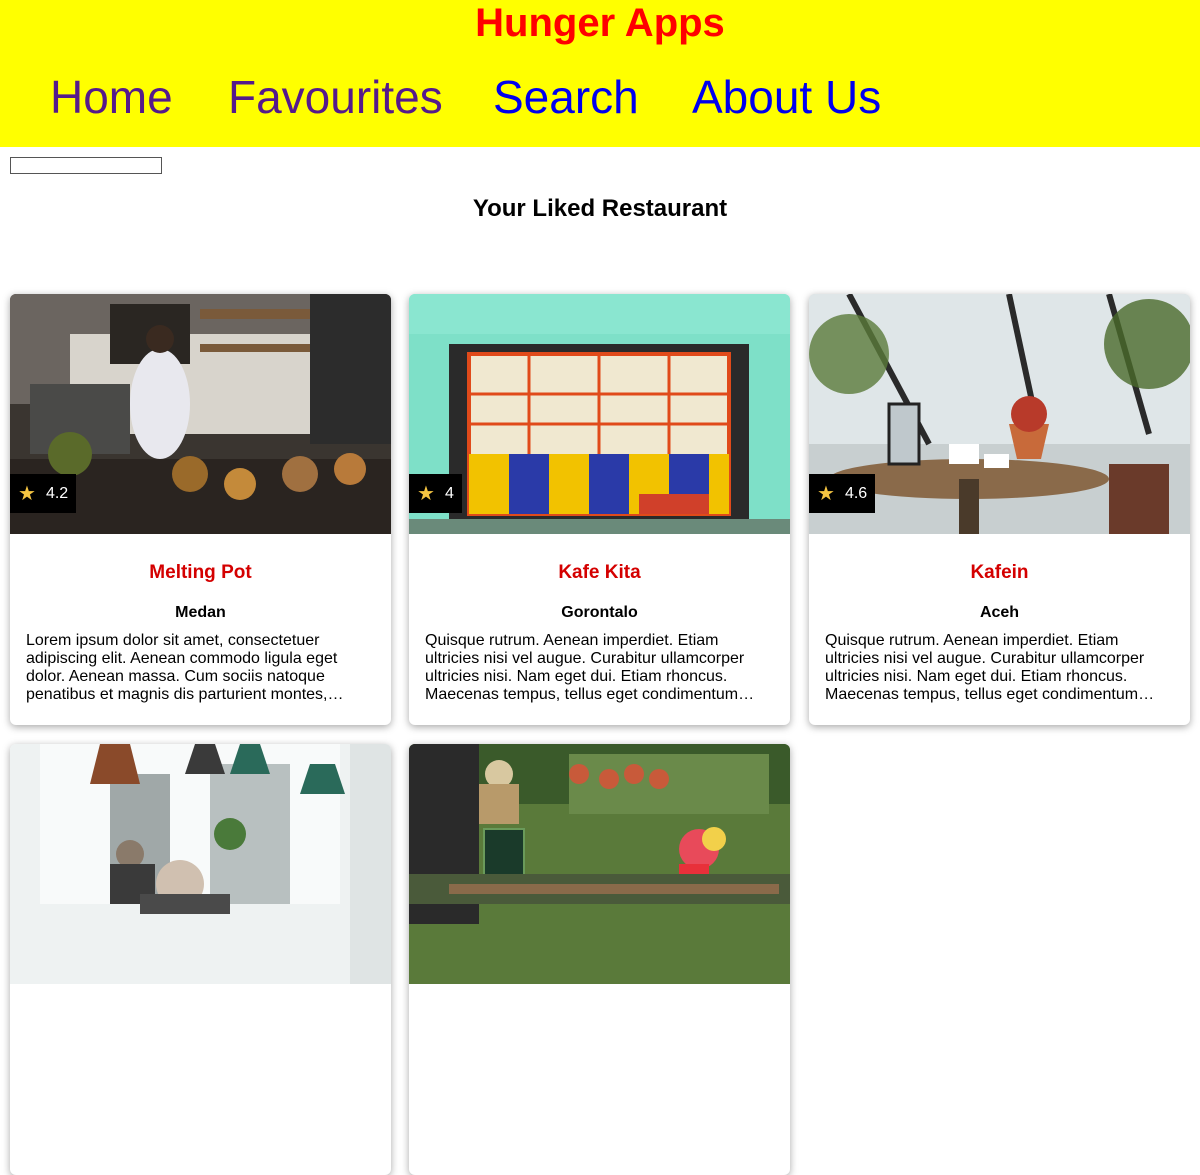  What do you see at coordinates (200, 573) in the screenshot?
I see `restaurant-name: Melting Pot` at bounding box center [200, 573].